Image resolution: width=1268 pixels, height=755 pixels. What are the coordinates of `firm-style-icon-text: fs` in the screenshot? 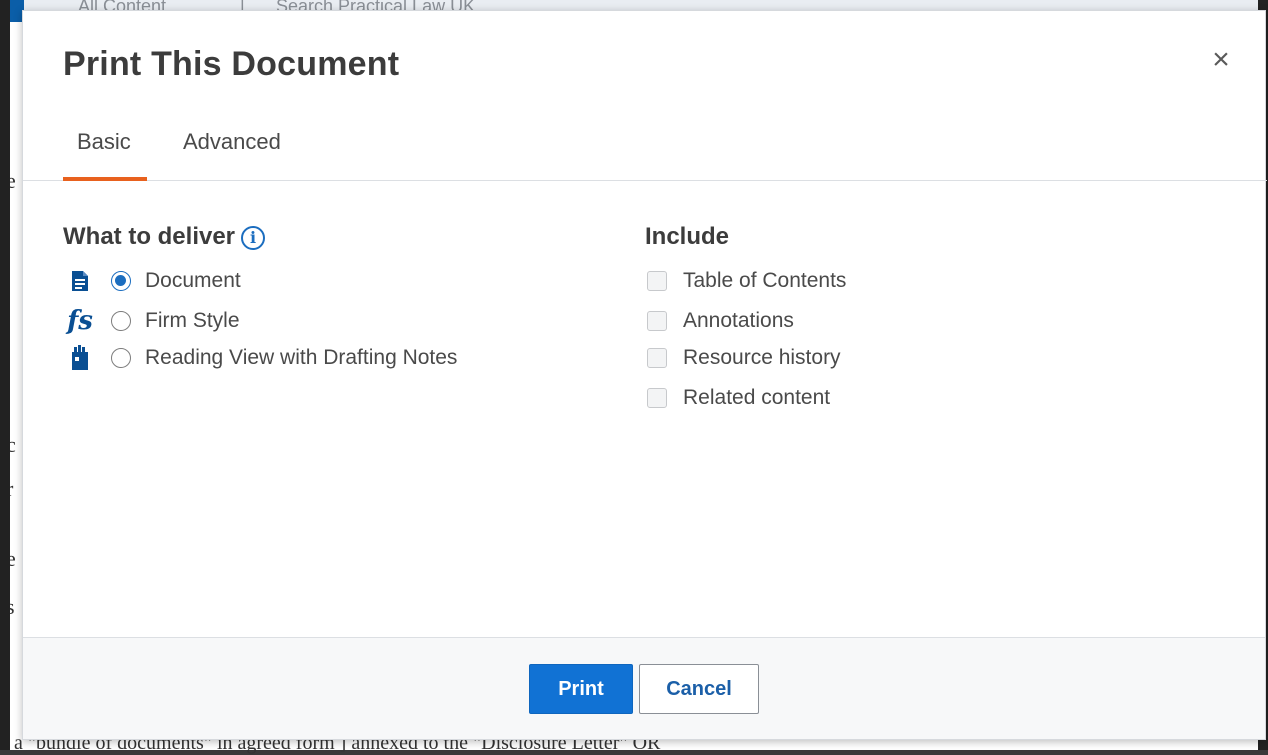 It's located at (80, 321).